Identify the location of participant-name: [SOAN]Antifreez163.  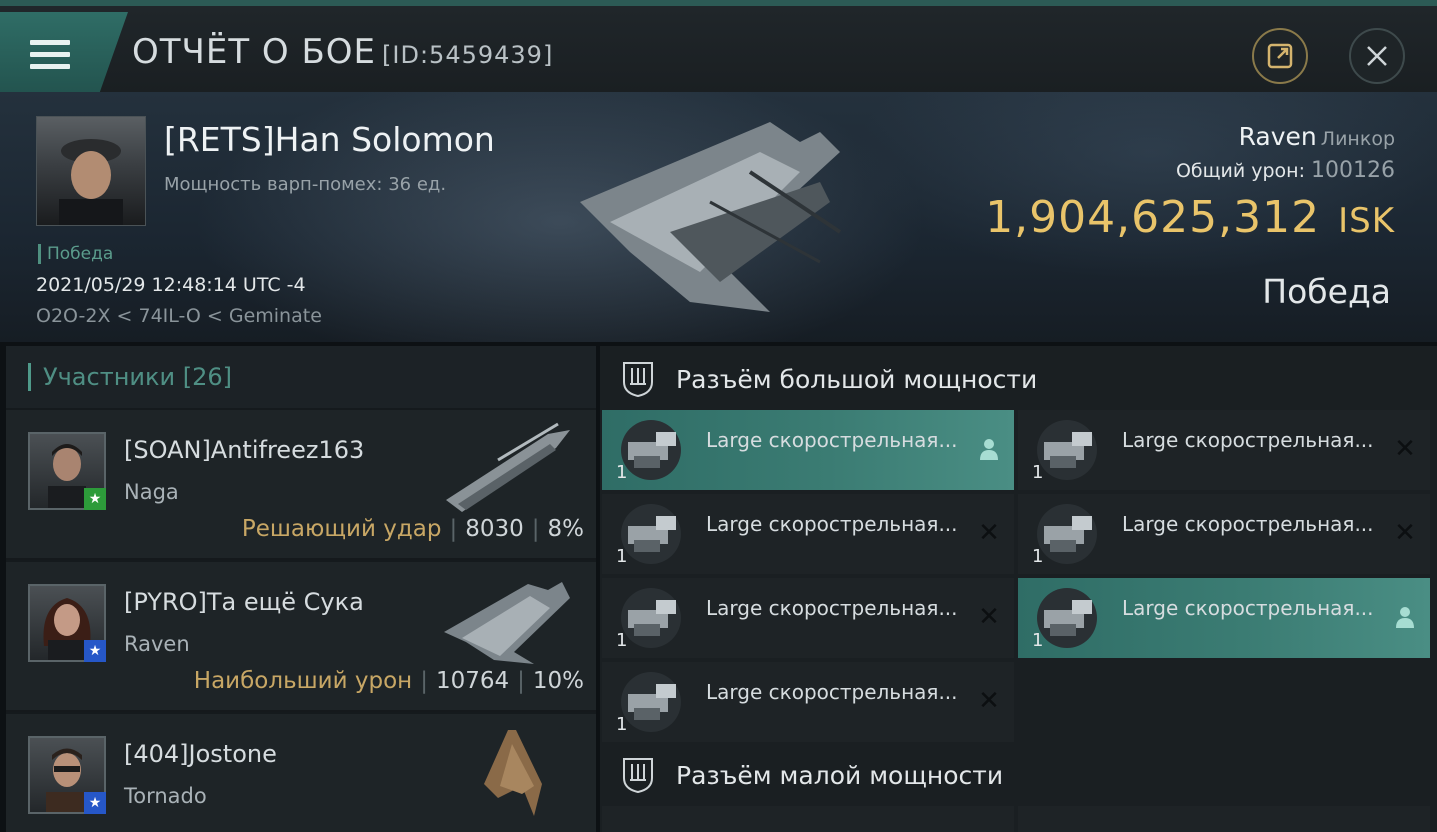
(244, 450).